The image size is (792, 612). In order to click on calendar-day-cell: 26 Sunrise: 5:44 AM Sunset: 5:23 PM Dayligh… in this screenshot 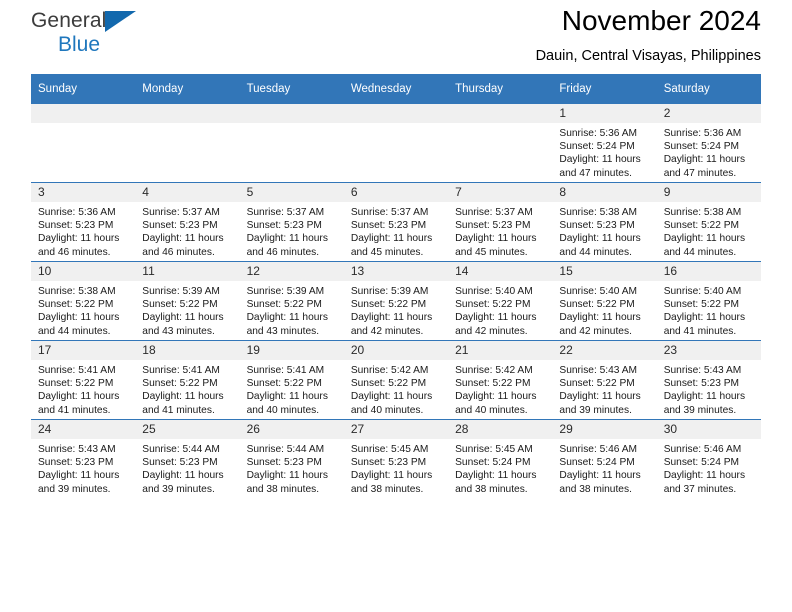, I will do `click(291, 458)`.